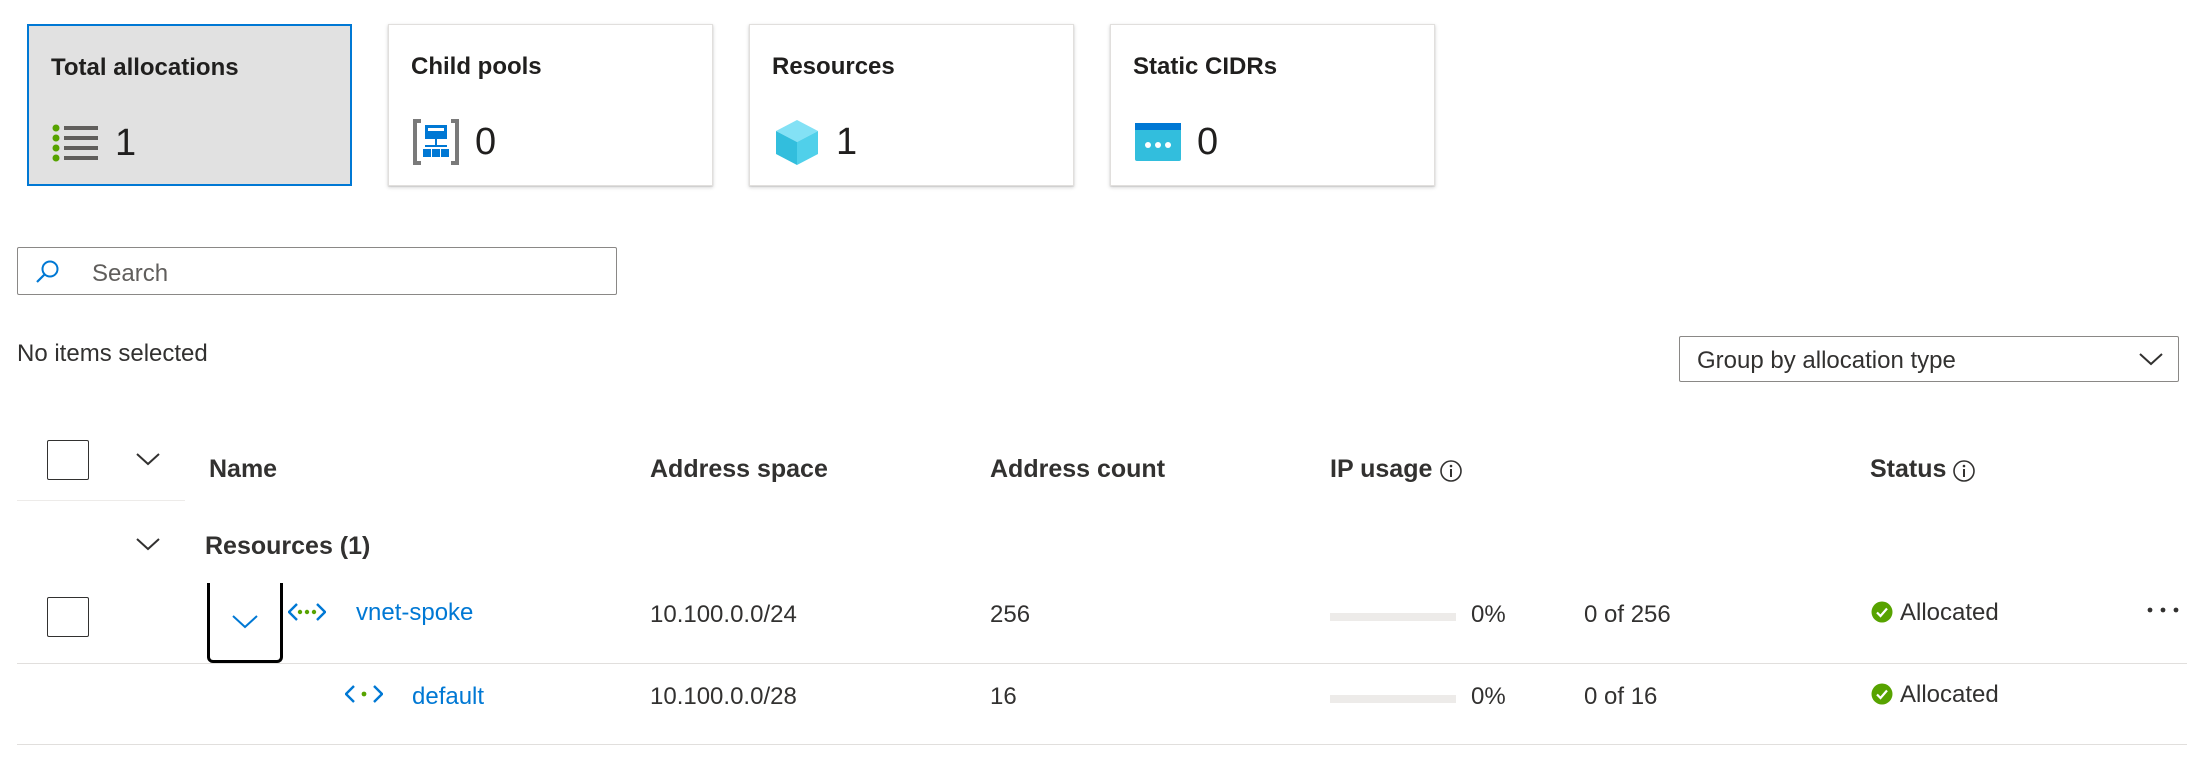  I want to click on card-static-cidrs: Static CIDRs 0, so click(1272, 105).